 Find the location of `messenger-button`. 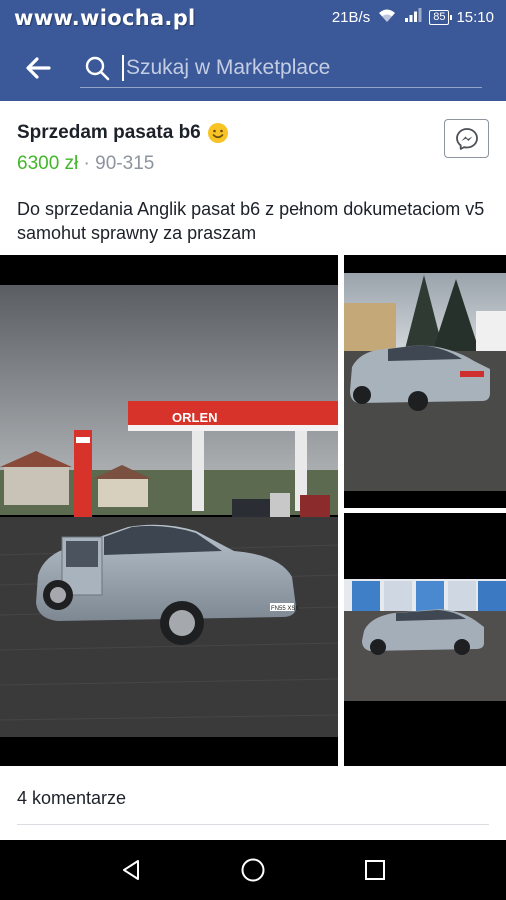

messenger-button is located at coordinates (466, 138).